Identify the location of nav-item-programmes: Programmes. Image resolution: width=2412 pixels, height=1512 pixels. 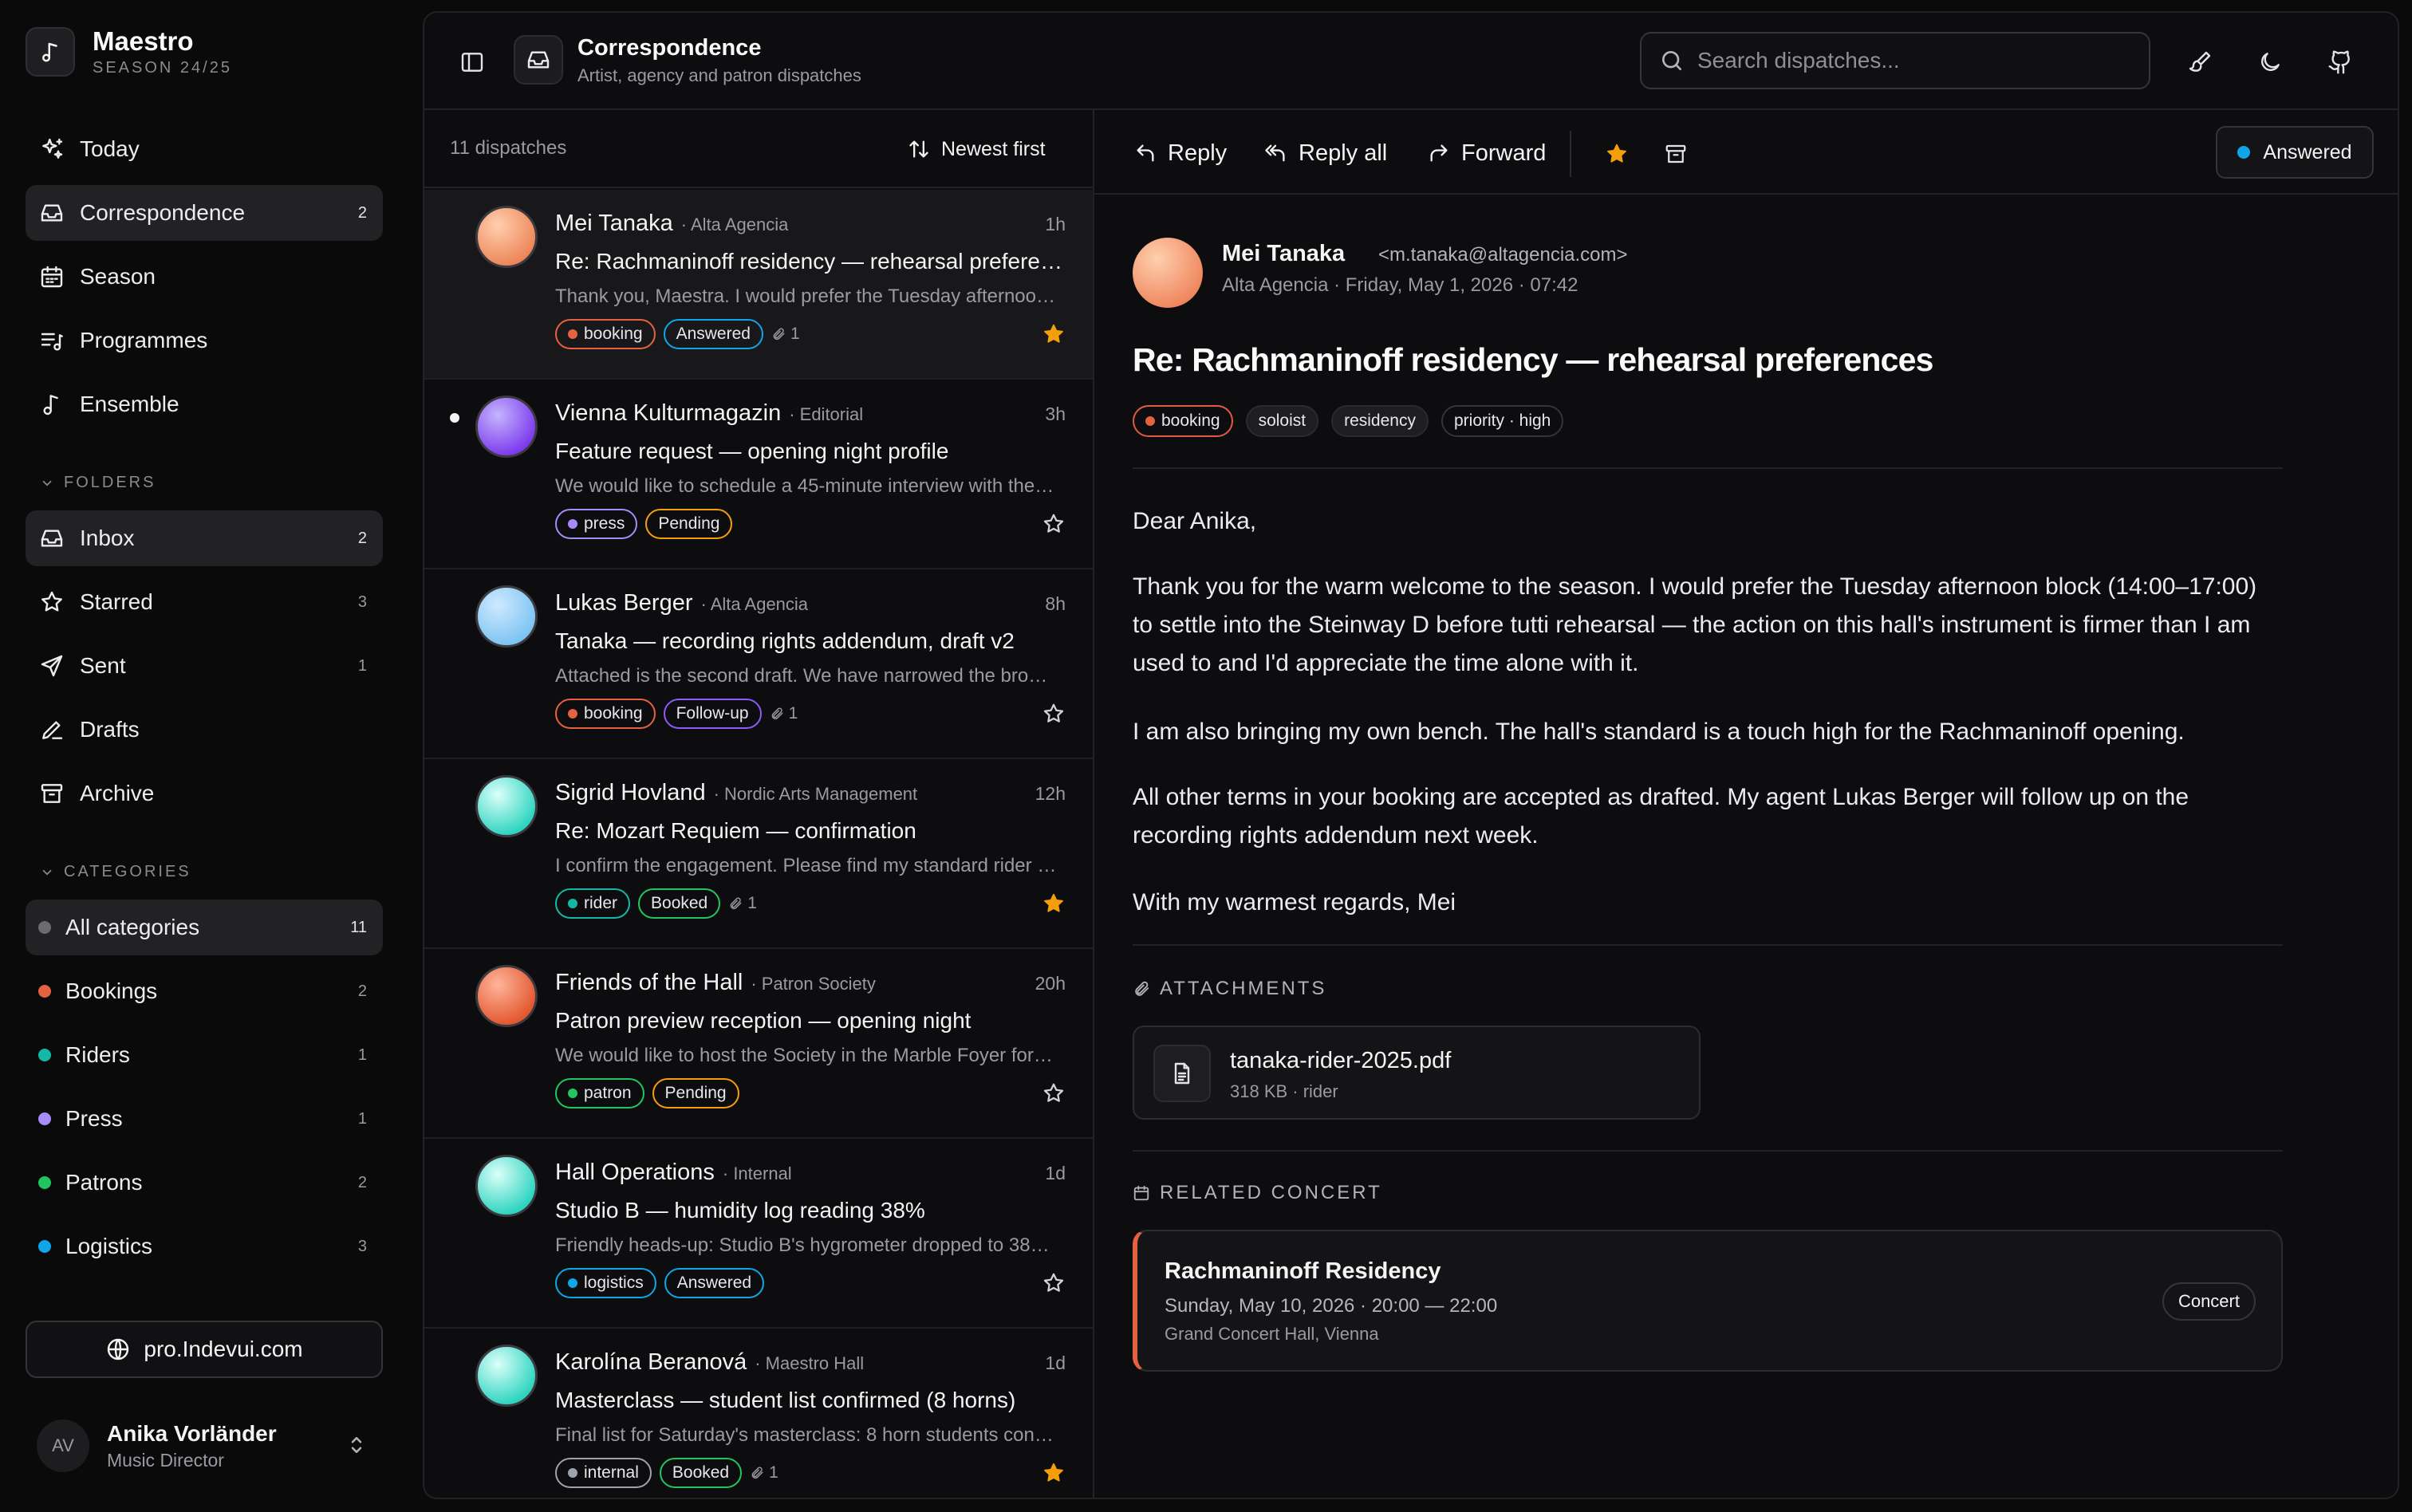
(204, 340).